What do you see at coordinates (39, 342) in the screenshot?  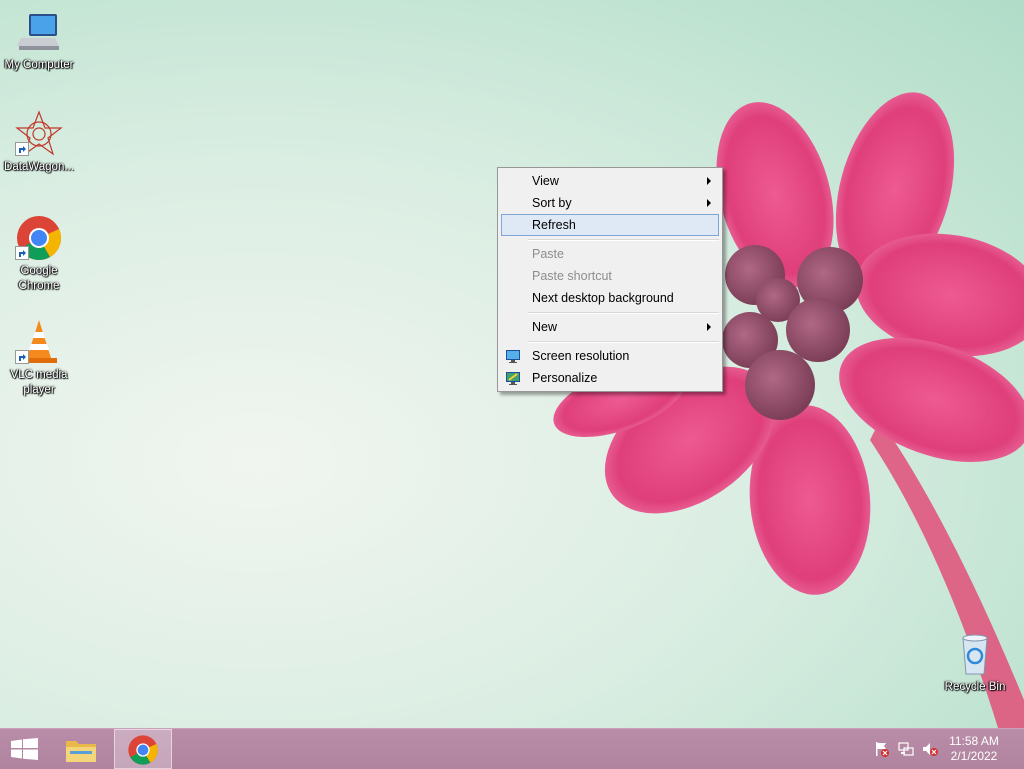 I see `vlc-icon` at bounding box center [39, 342].